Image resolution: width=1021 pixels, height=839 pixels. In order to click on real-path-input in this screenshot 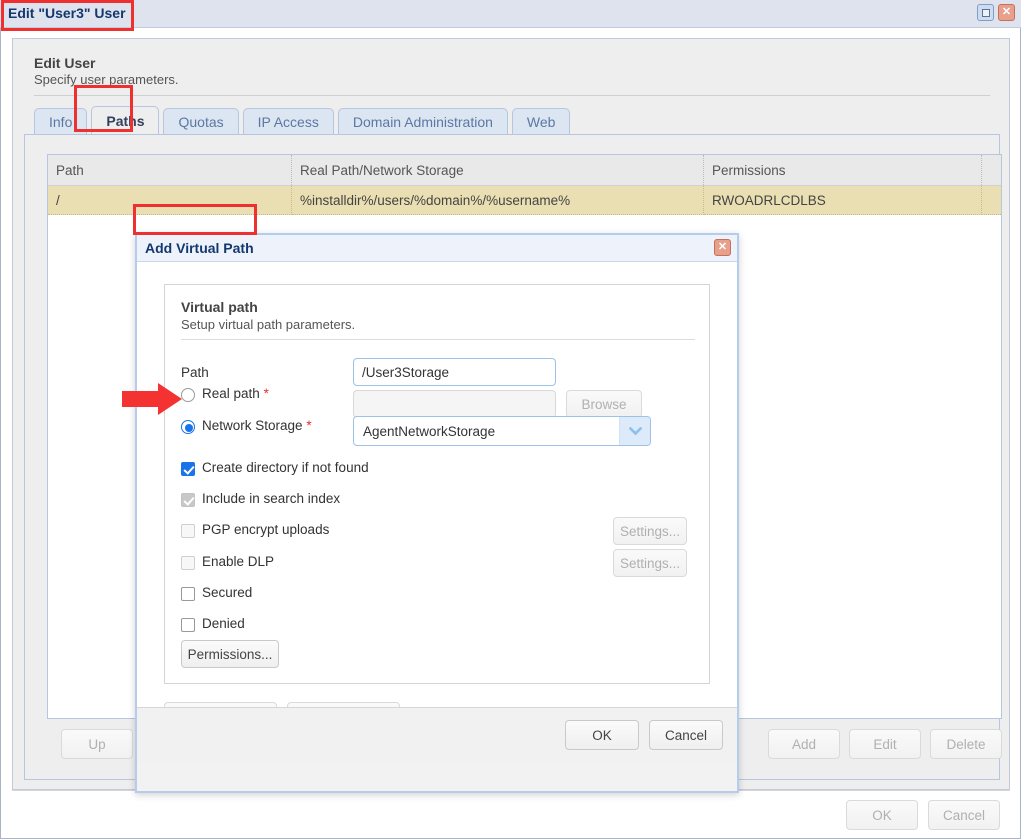, I will do `click(454, 404)`.